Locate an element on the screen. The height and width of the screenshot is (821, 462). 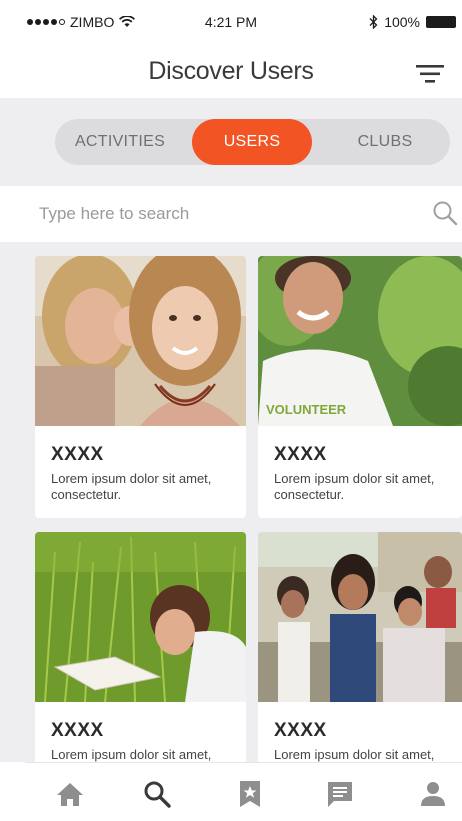
search-icon is located at coordinates (445, 213).